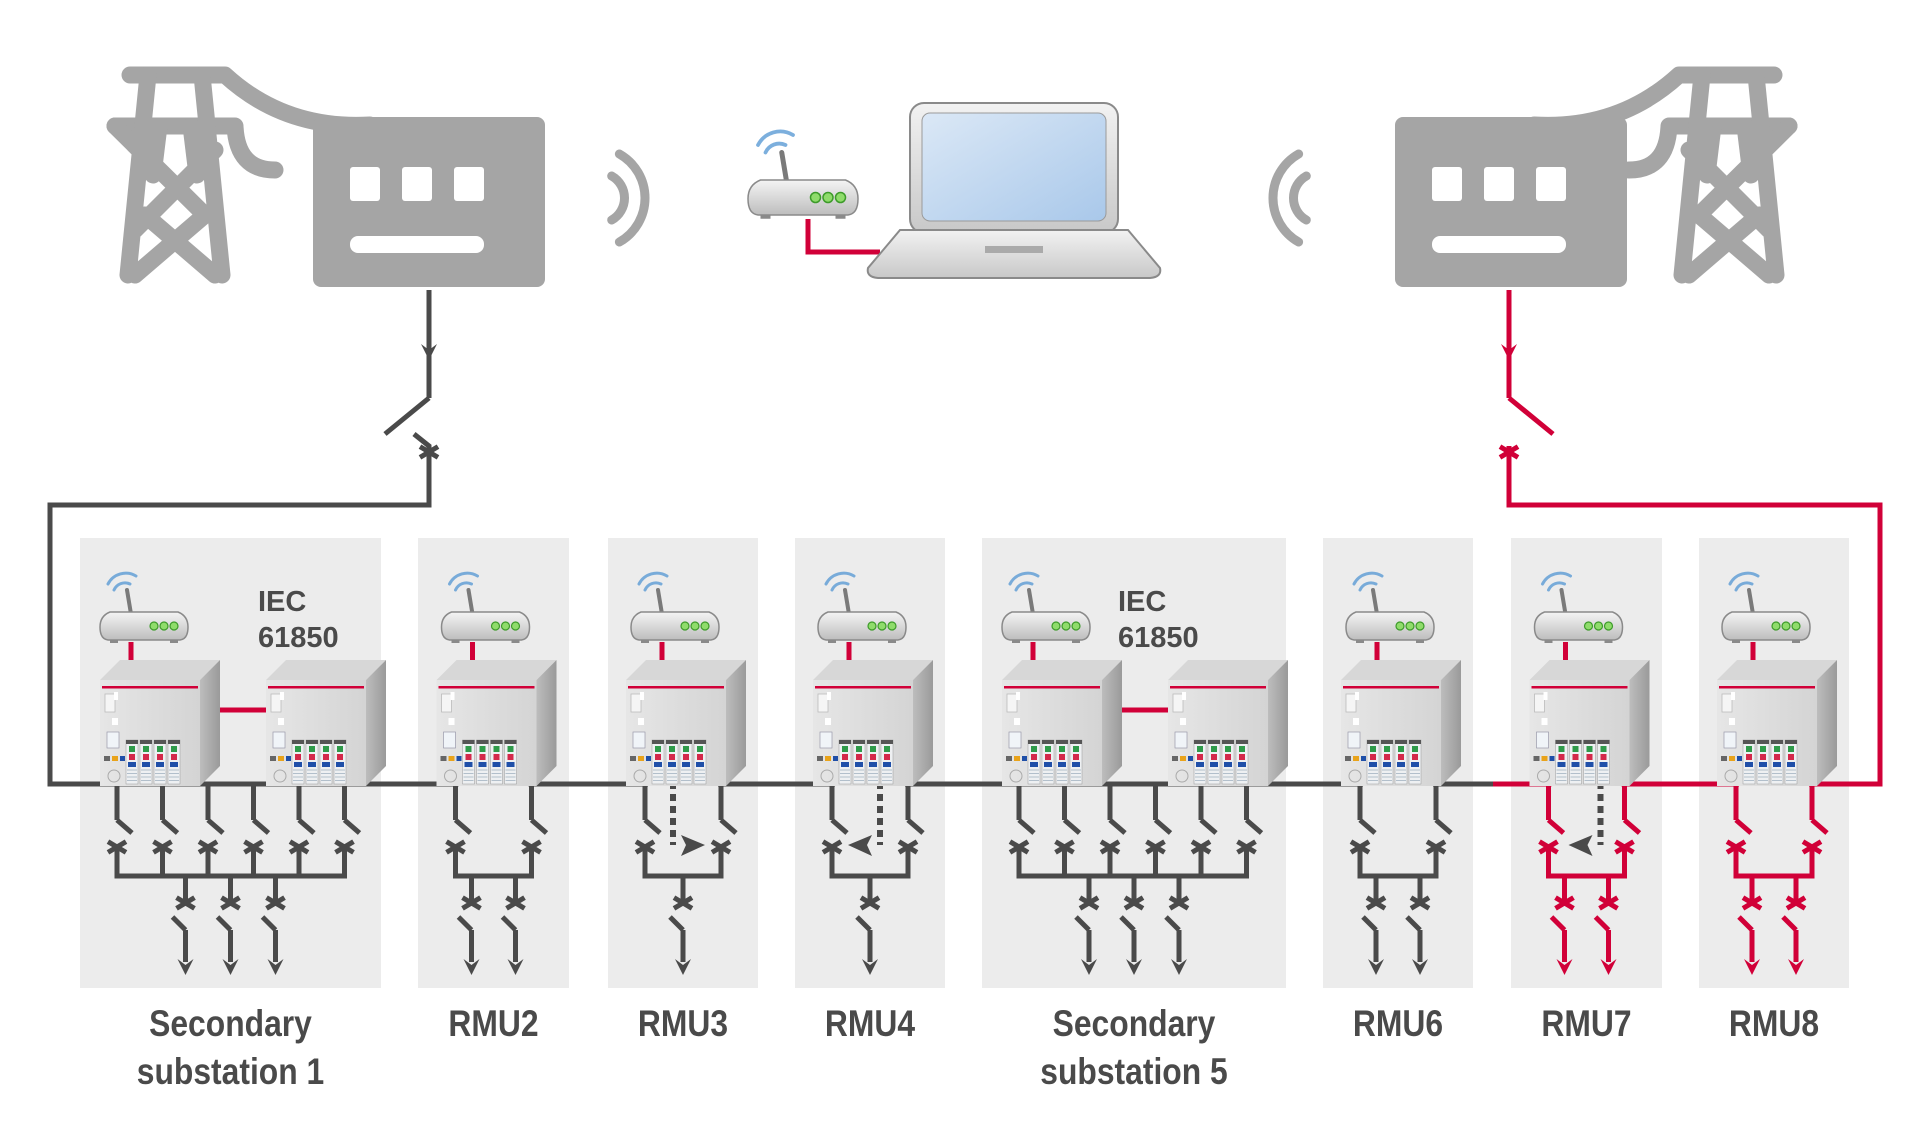  What do you see at coordinates (775, 142) in the screenshot?
I see `wifi-signal-icon` at bounding box center [775, 142].